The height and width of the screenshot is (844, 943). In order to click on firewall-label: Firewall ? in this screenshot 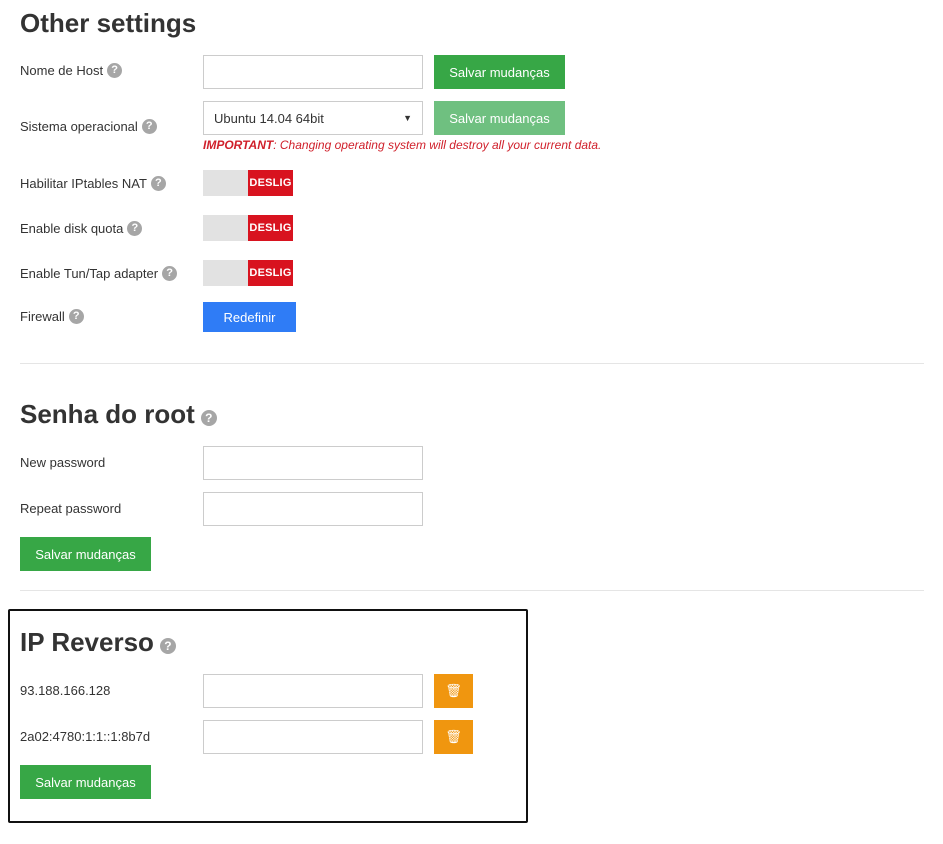, I will do `click(52, 316)`.